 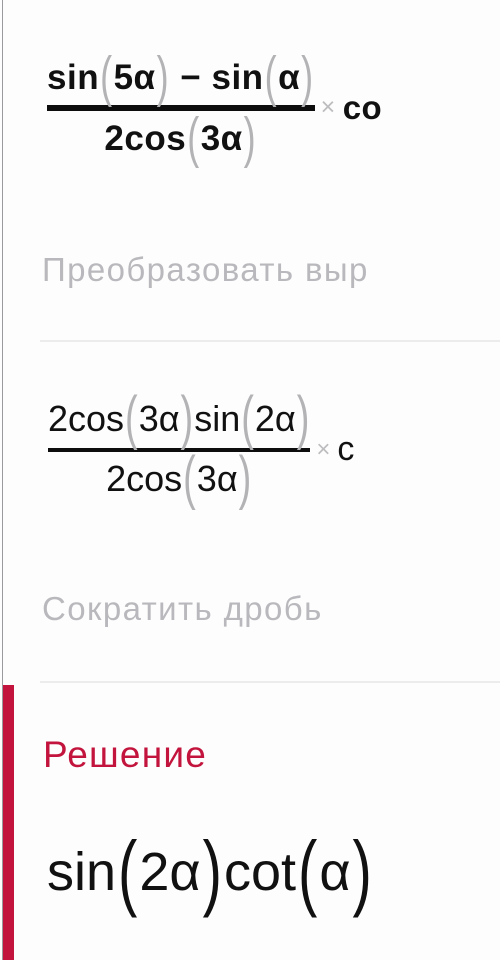 I want to click on arg-3alpha-den: 3α, so click(x=217, y=478).